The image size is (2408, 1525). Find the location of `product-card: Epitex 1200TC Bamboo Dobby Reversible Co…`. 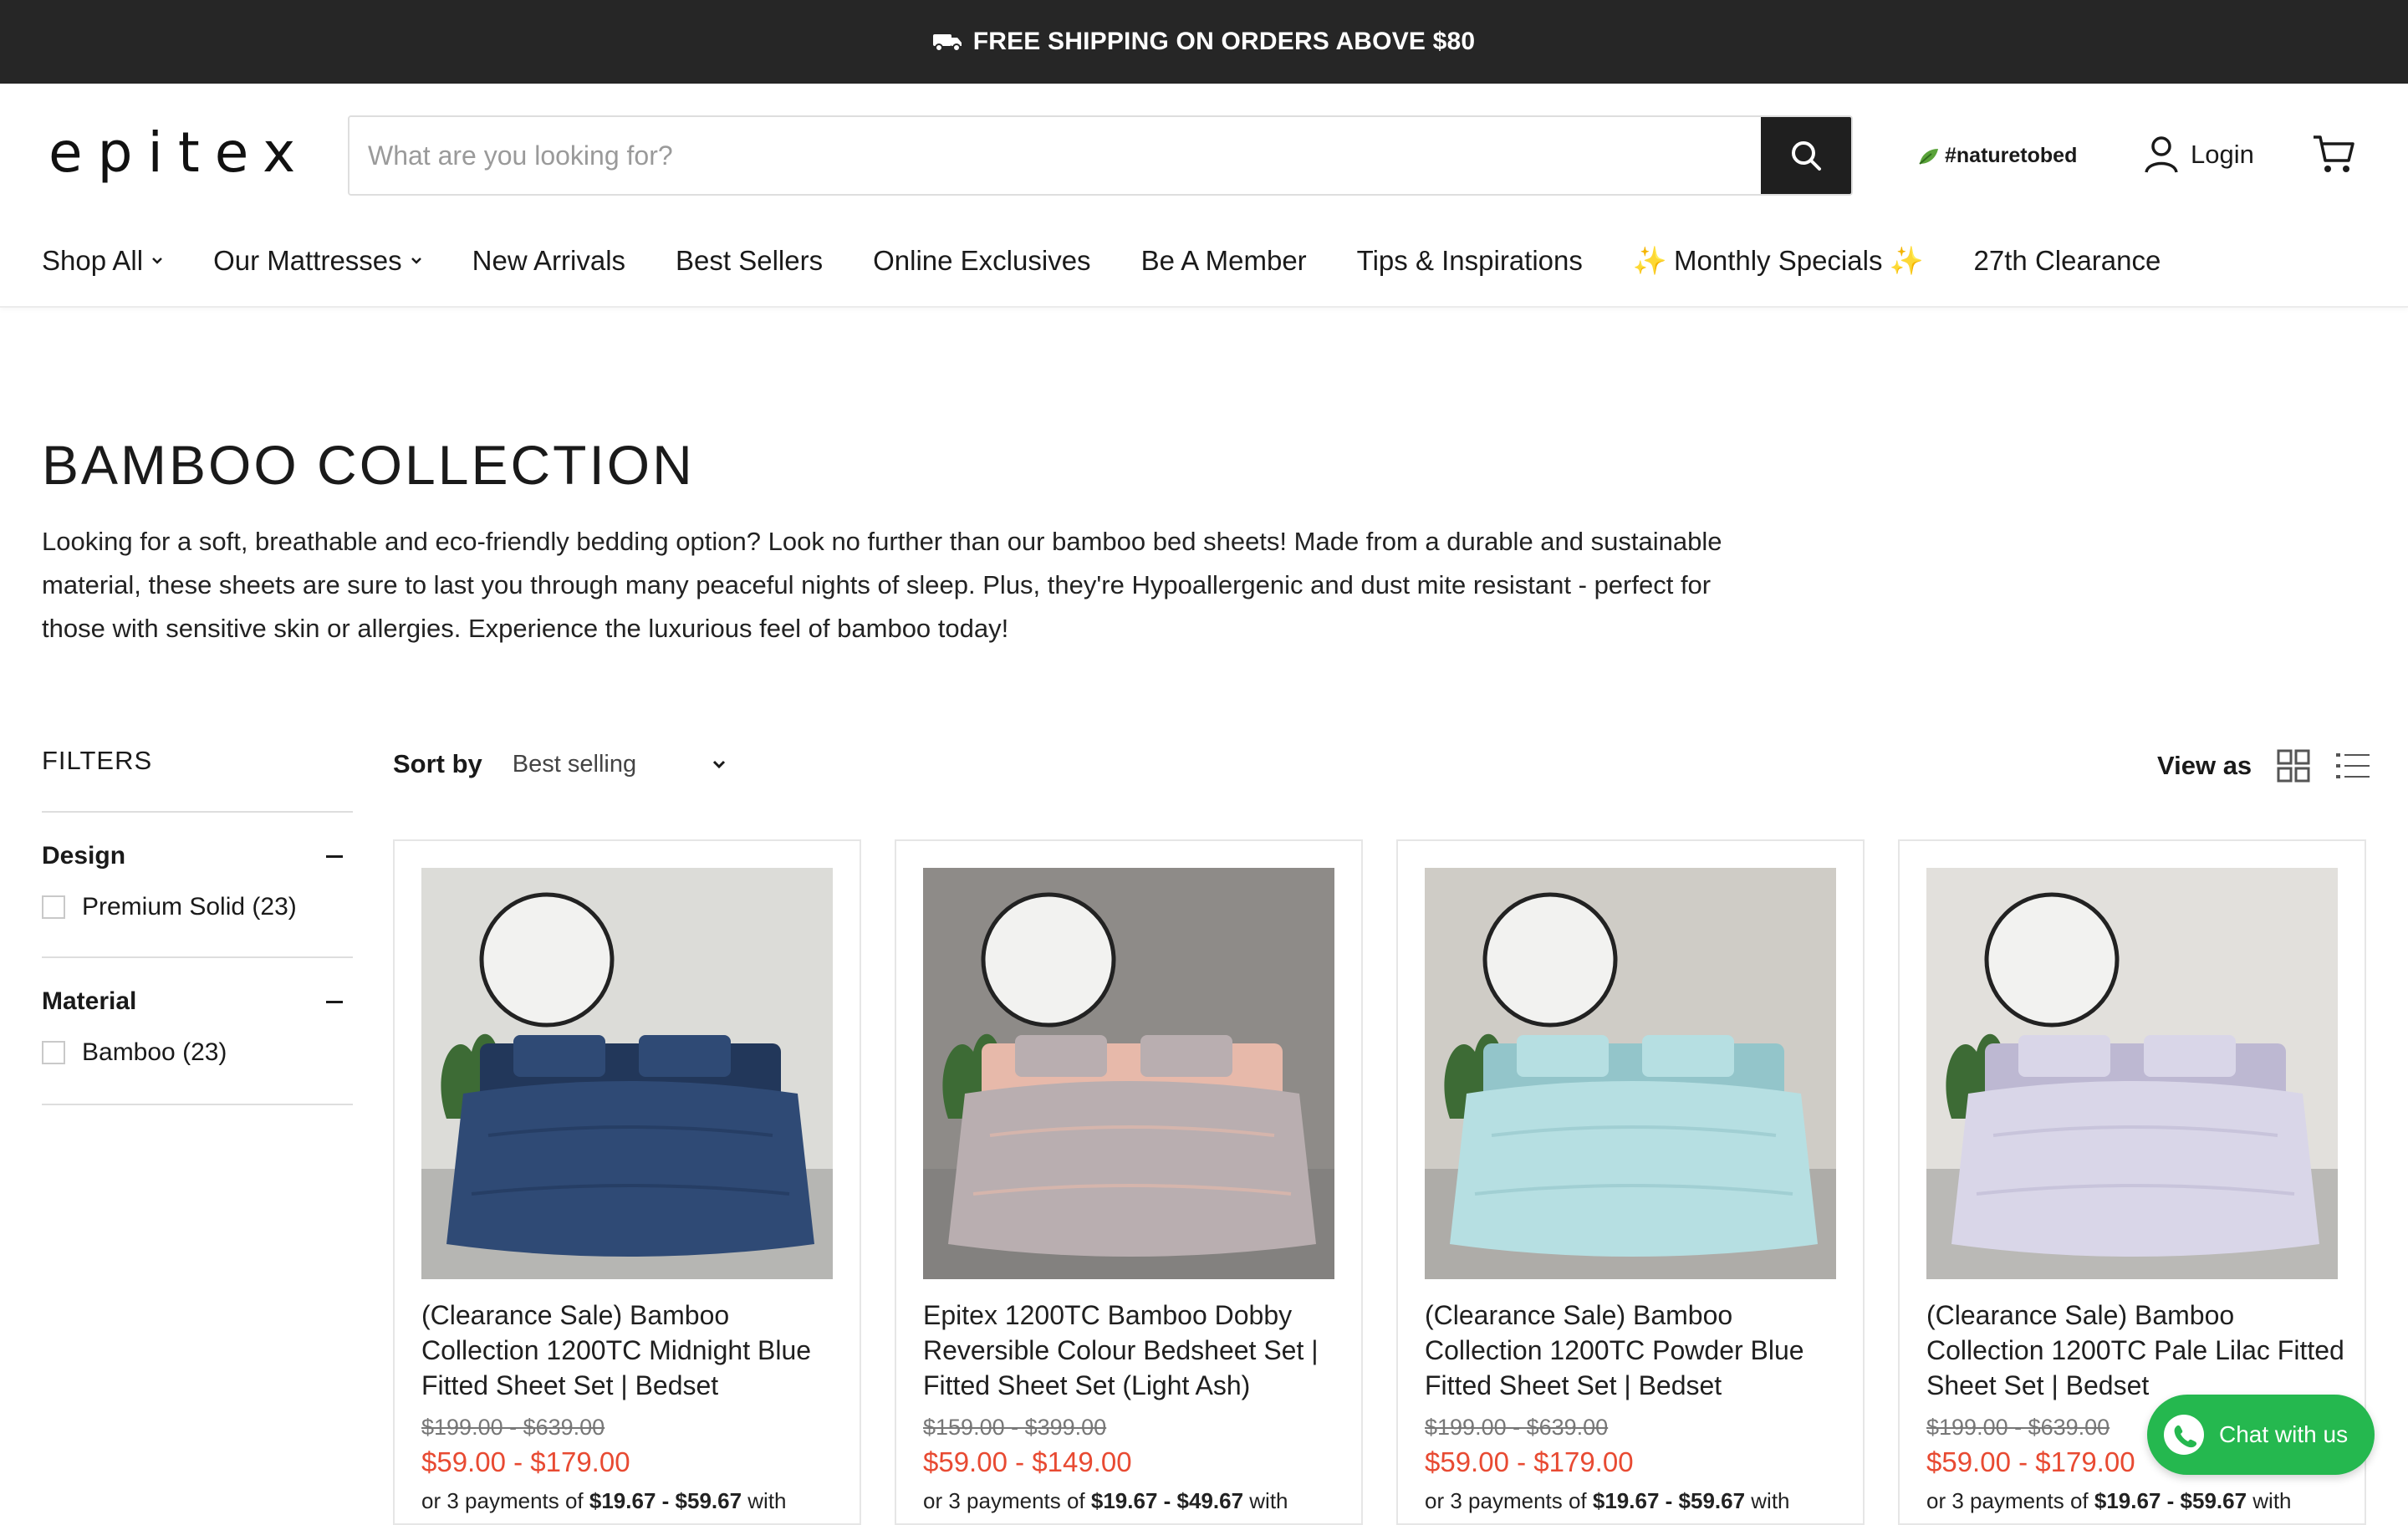

product-card: Epitex 1200TC Bamboo Dobby Reversible Co… is located at coordinates (1129, 1182).